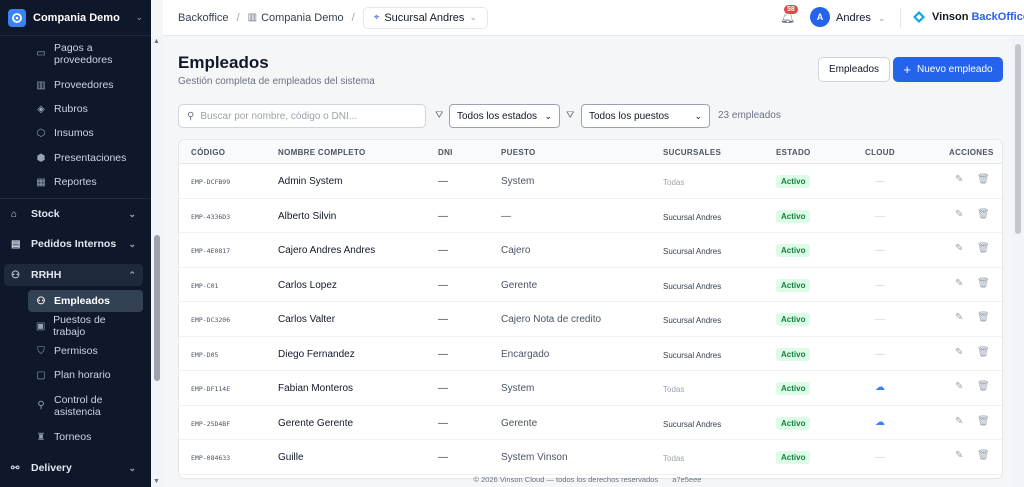 The height and width of the screenshot is (487, 1024). Describe the element at coordinates (310, 181) in the screenshot. I see `cell-name: Admin System` at that location.